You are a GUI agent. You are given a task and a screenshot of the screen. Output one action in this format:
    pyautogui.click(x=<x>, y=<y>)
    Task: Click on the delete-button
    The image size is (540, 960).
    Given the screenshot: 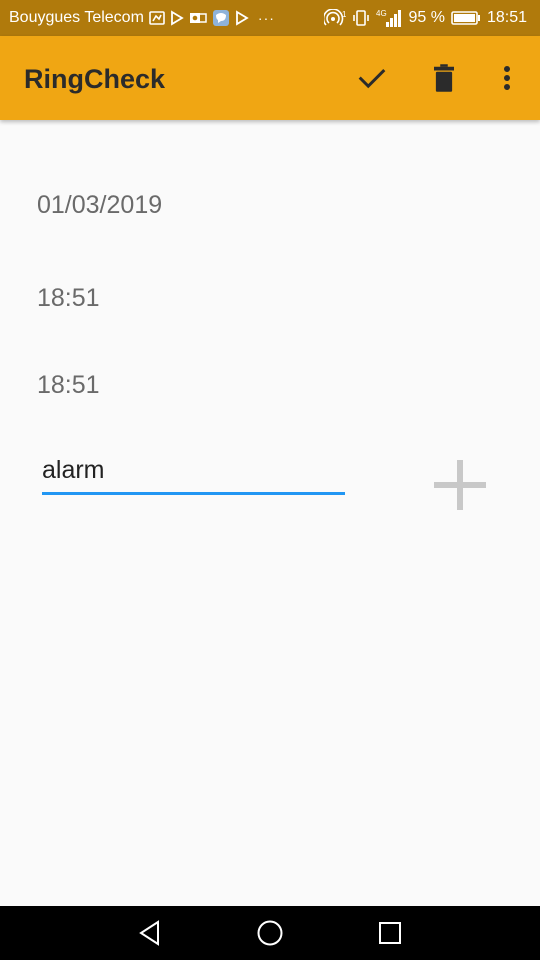 What is the action you would take?
    pyautogui.click(x=444, y=78)
    